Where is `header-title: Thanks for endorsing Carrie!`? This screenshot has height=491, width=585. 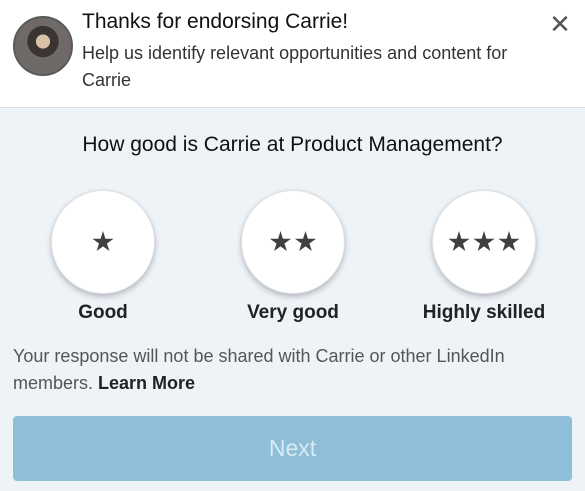
header-title: Thanks for endorsing Carrie! is located at coordinates (215, 21).